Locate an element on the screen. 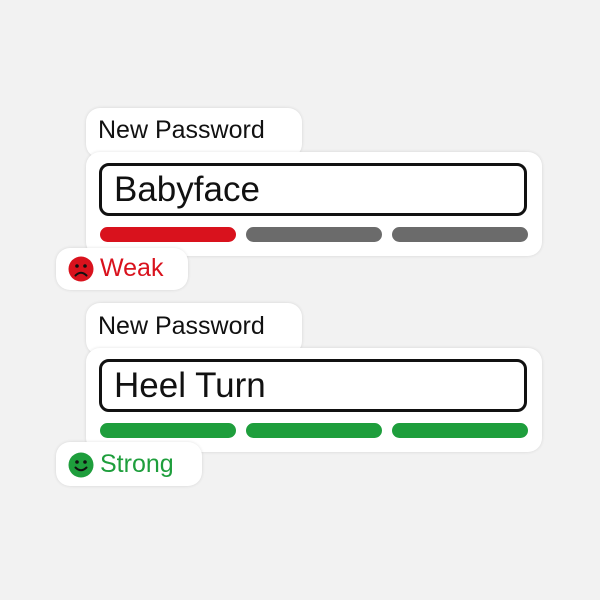 This screenshot has width=600, height=600. strength-status: Weak is located at coordinates (115, 268).